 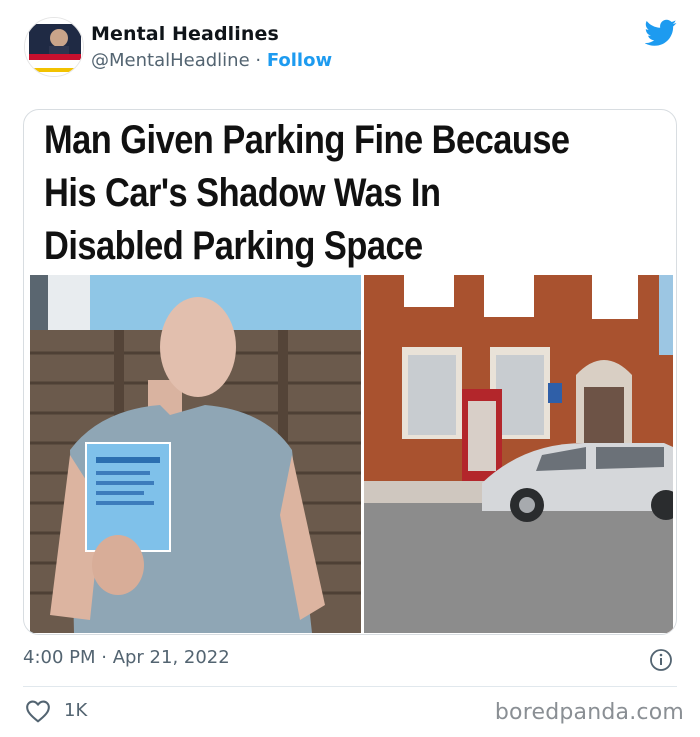 What do you see at coordinates (350, 686) in the screenshot?
I see `divider` at bounding box center [350, 686].